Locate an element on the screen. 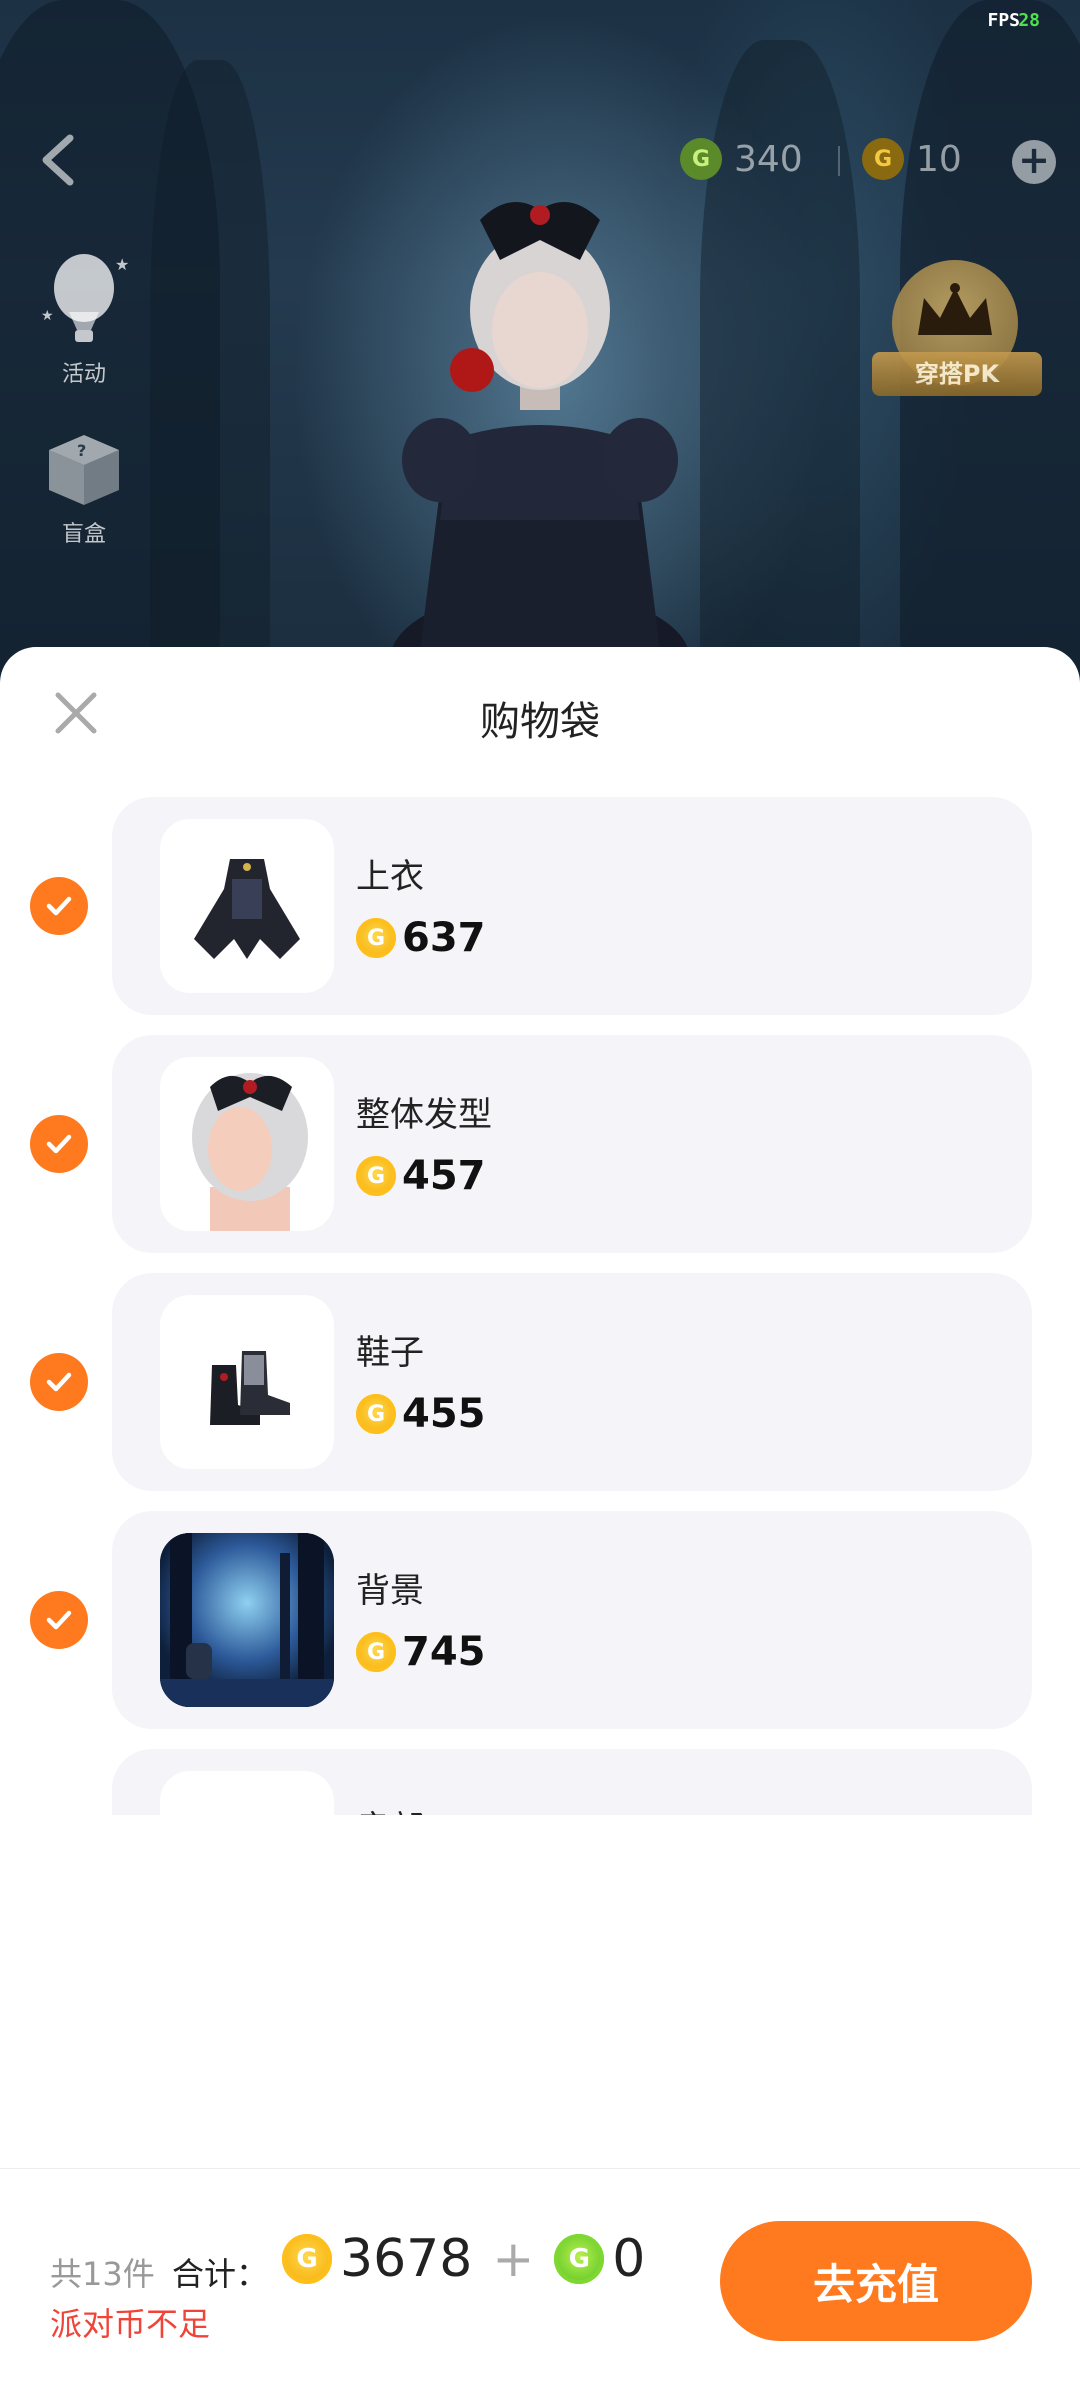 The height and width of the screenshot is (2400, 1080). chevron-left-icon is located at coordinates (58, 160).